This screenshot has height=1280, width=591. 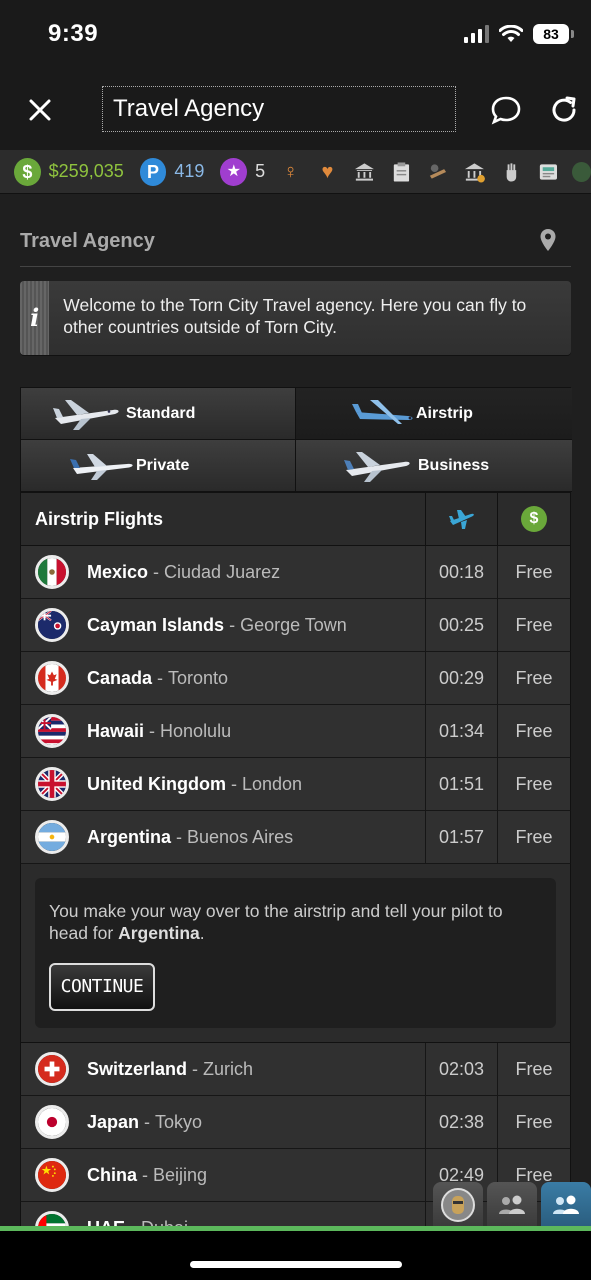 I want to click on flight-row-cayman-islands: Cayman Islands - George Town 00:25 Free, so click(x=295, y=625).